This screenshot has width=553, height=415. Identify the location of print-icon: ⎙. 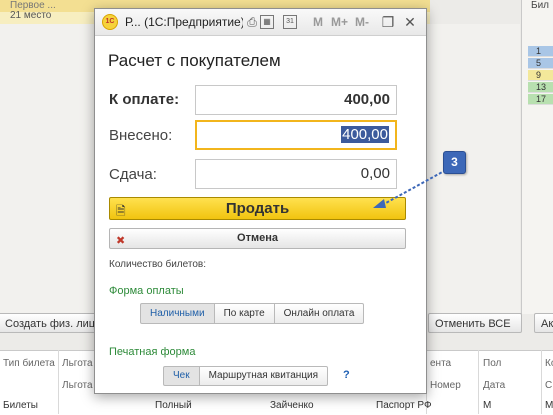
(252, 22).